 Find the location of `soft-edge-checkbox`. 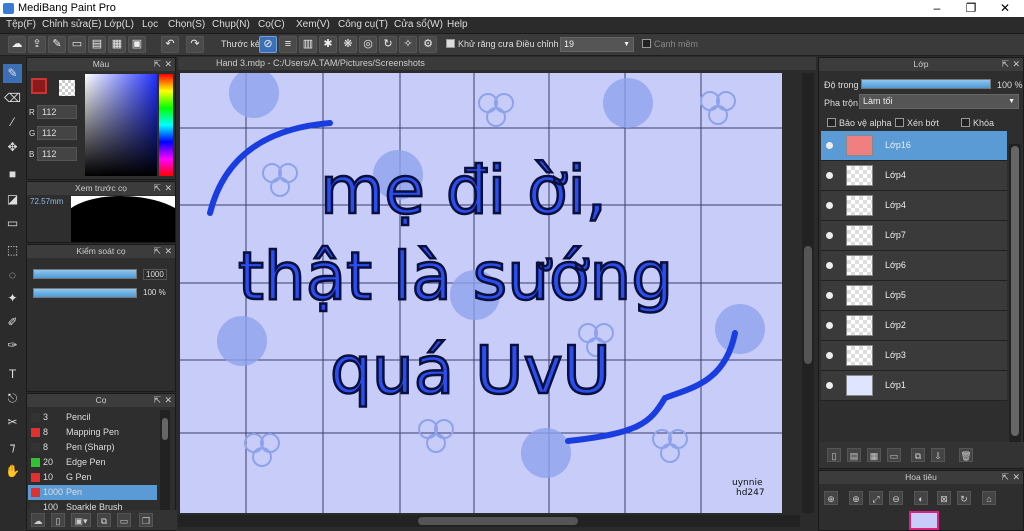

soft-edge-checkbox is located at coordinates (646, 43).